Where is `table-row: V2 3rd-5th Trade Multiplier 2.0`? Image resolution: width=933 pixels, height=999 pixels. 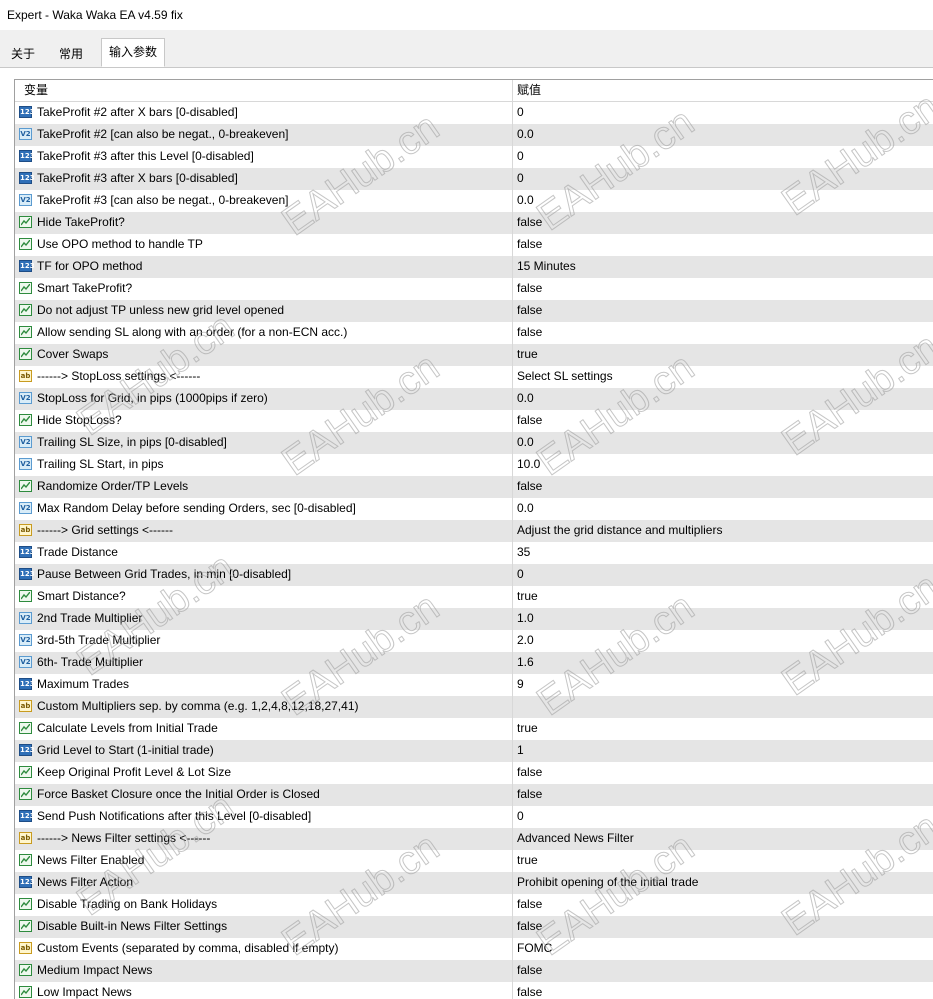 table-row: V2 3rd-5th Trade Multiplier 2.0 is located at coordinates (474, 641).